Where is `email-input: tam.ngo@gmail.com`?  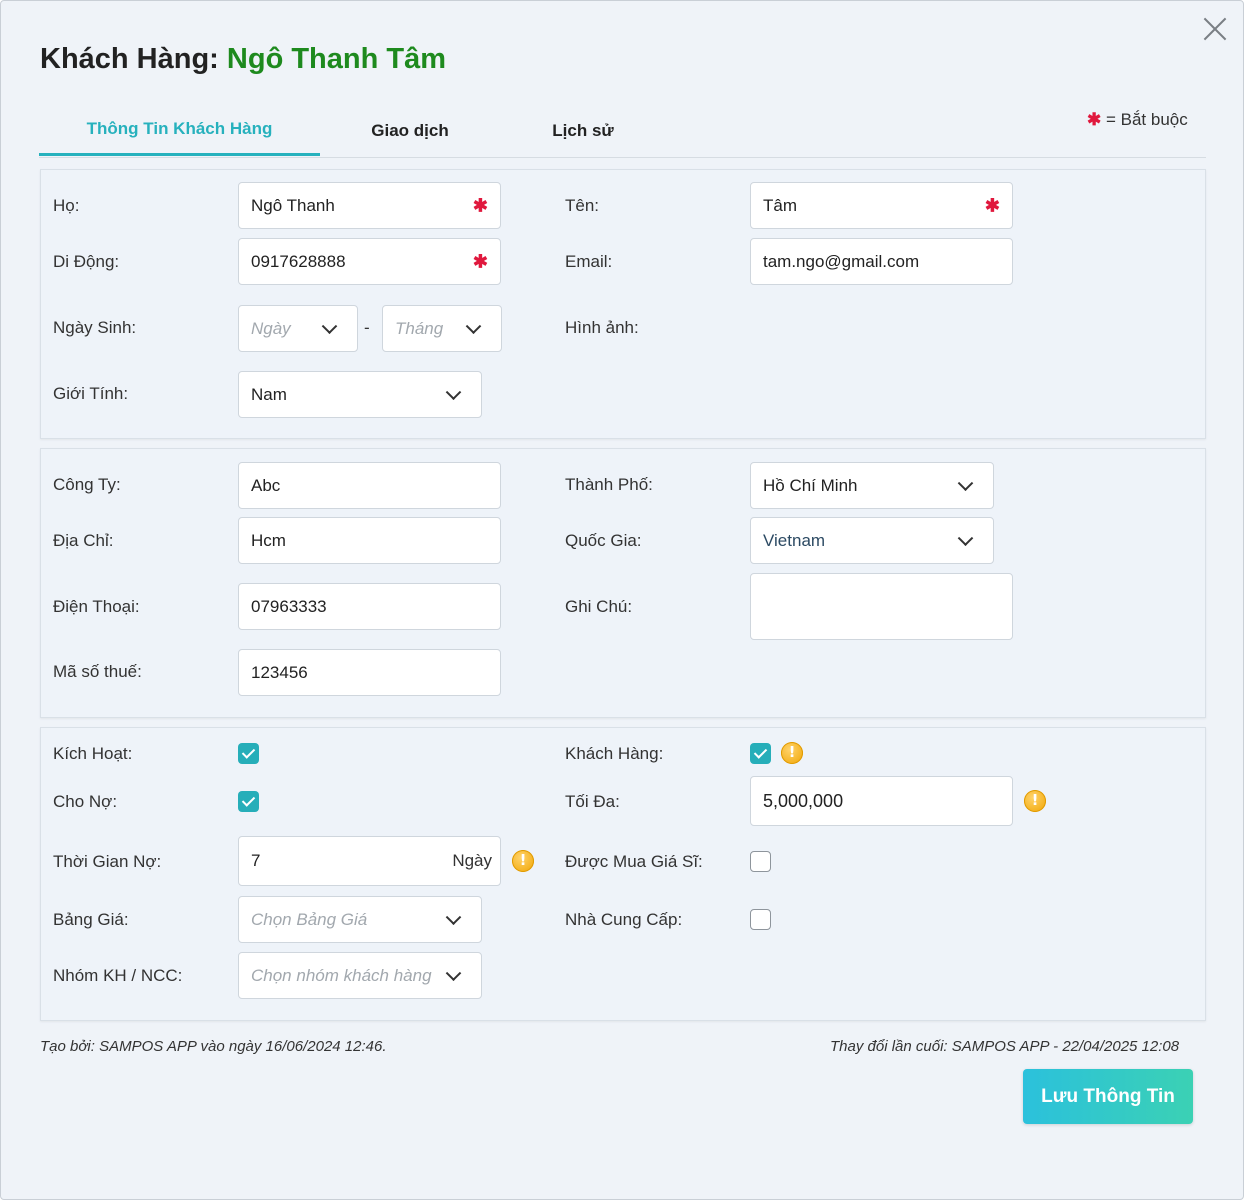 email-input: tam.ngo@gmail.com is located at coordinates (881, 261).